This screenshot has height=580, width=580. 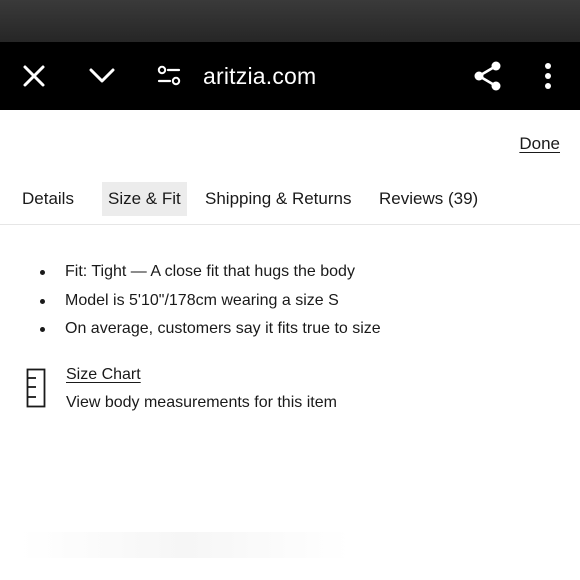 What do you see at coordinates (169, 76) in the screenshot?
I see `site-settings-icon` at bounding box center [169, 76].